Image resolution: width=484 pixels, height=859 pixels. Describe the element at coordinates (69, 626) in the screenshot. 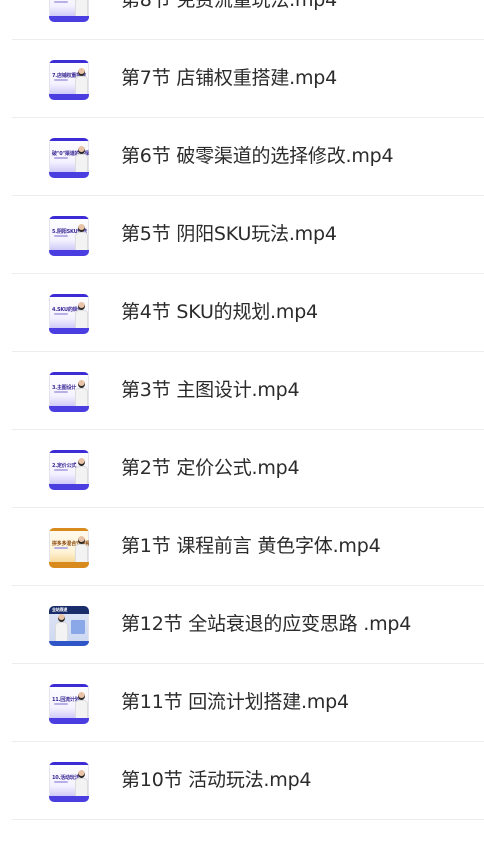

I see `video-thumbnail: 全站衰退` at that location.